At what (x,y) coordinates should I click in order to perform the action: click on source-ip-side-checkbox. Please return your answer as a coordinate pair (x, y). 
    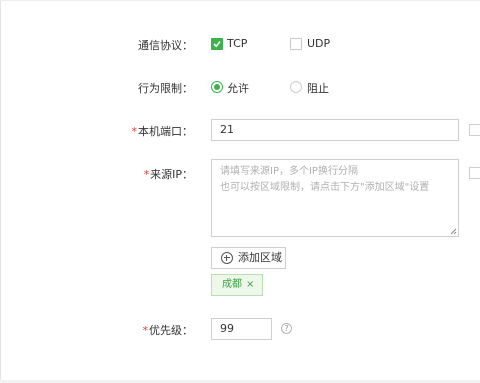
    Looking at the image, I should click on (474, 173).